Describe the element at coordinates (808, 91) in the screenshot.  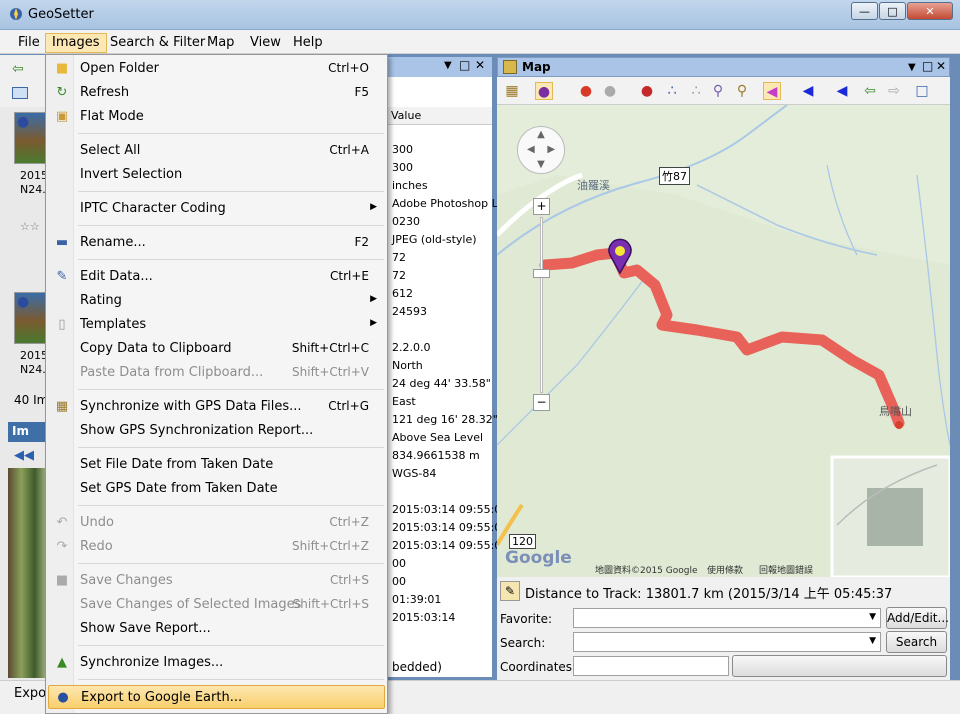
I see `flag-blue-icon: ◀` at that location.